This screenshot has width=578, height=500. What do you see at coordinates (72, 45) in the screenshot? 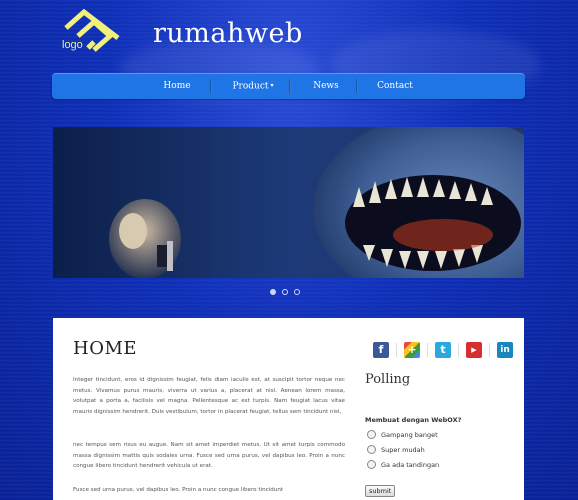
I see `logo-text: logo` at bounding box center [72, 45].